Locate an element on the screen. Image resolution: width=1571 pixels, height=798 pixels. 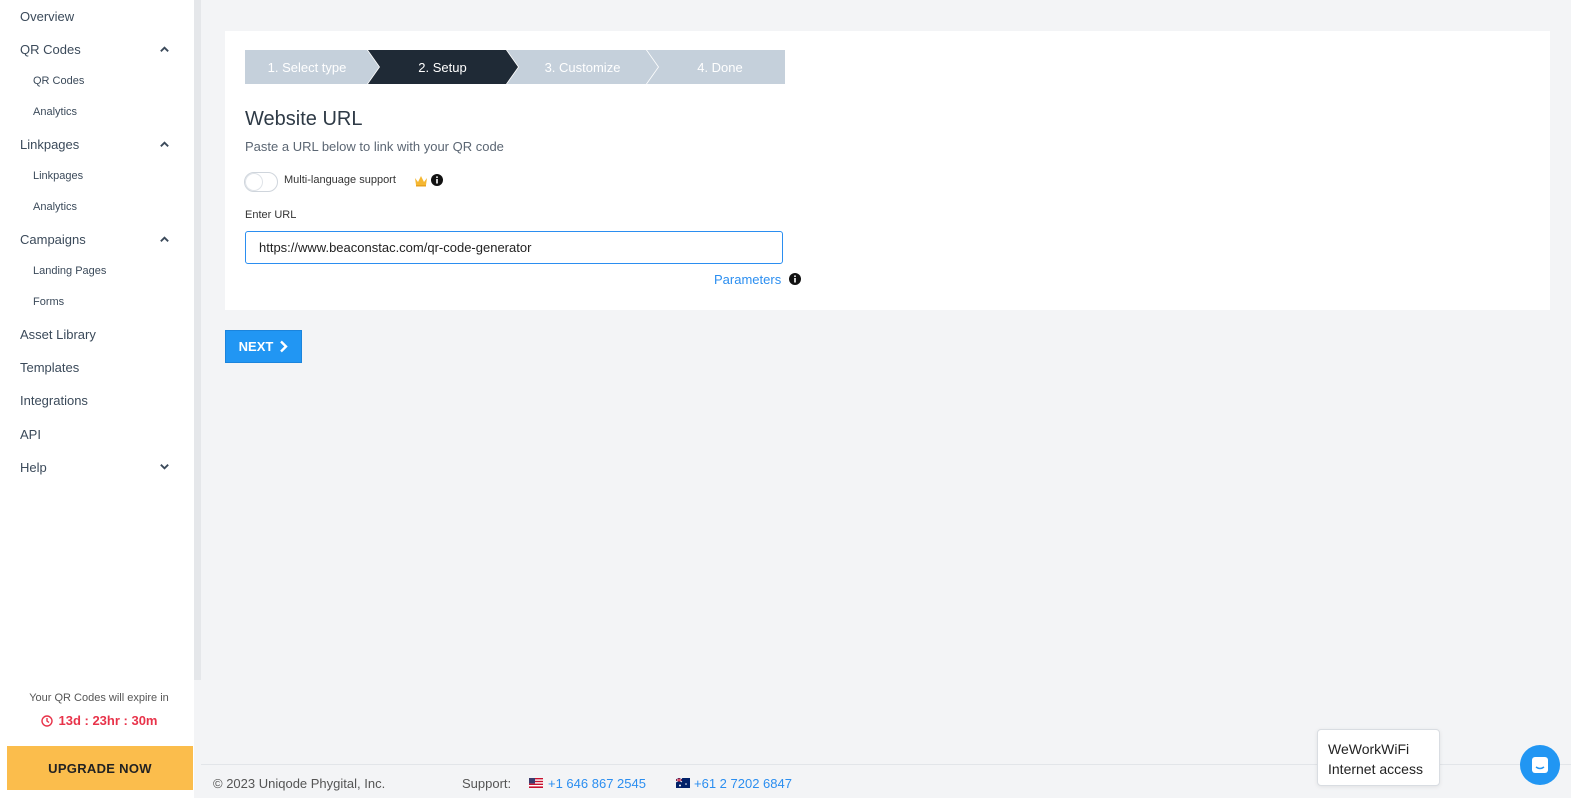
sidebar-subitem-forms: Forms is located at coordinates (48, 302).